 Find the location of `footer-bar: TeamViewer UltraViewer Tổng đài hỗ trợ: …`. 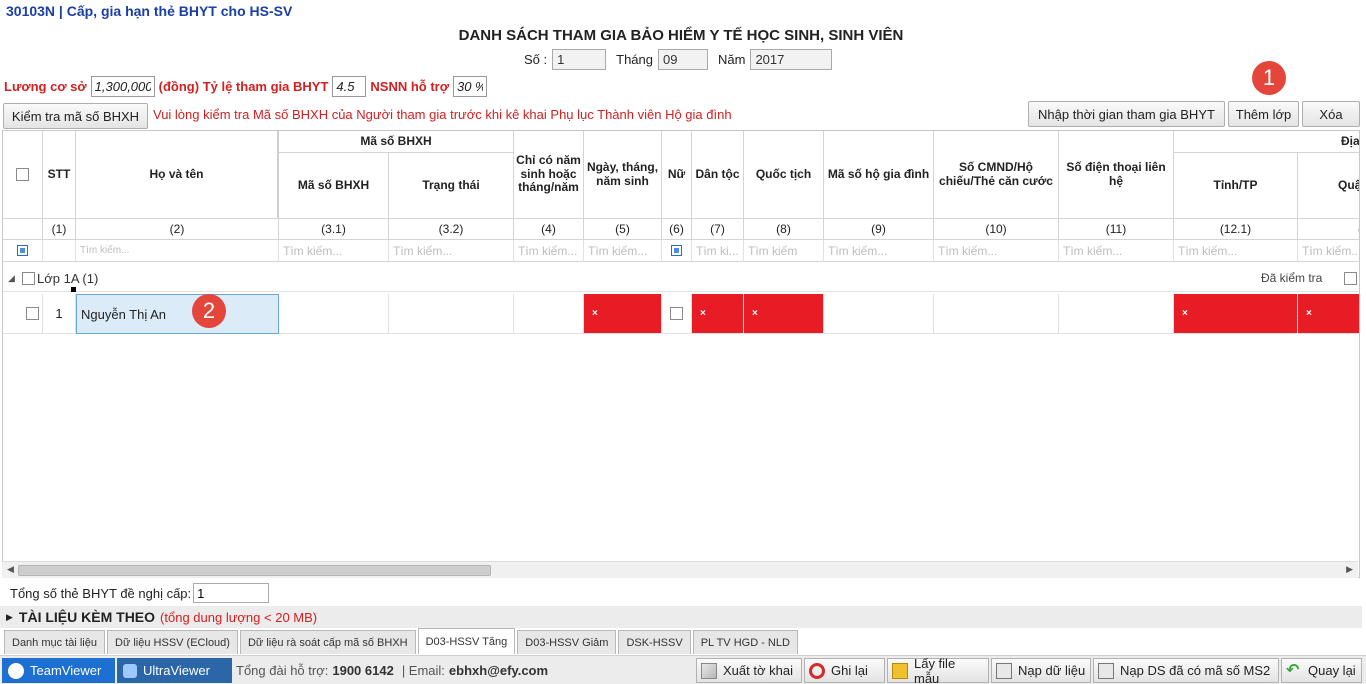

footer-bar: TeamViewer UltraViewer Tổng đài hỗ trợ: … is located at coordinates (683, 669).